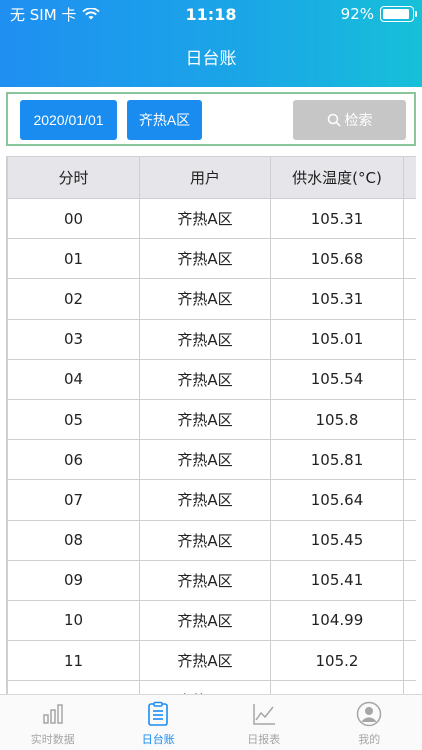 This screenshot has height=750, width=422. Describe the element at coordinates (73, 419) in the screenshot. I see `cell-hour: 05` at that location.